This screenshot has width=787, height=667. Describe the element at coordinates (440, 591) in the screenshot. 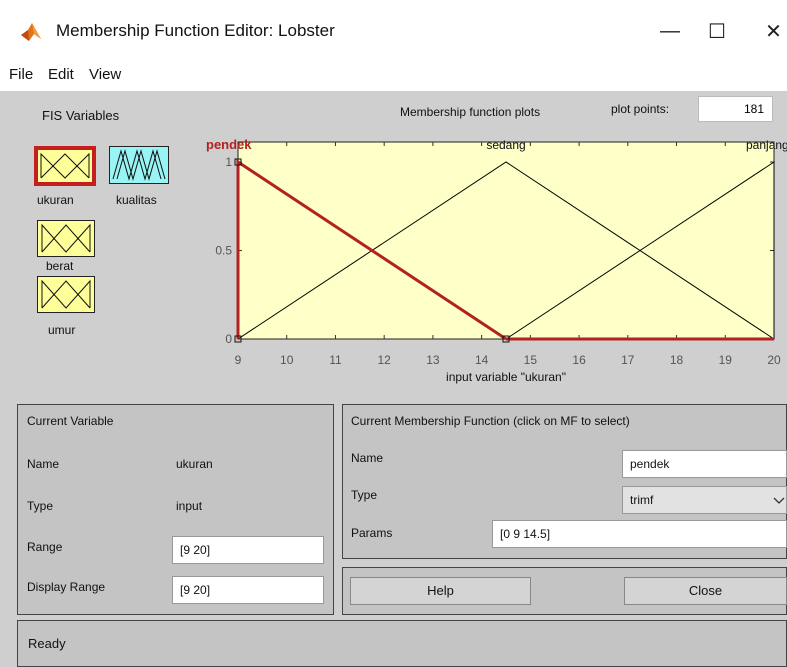

I see `help-button: Help` at that location.